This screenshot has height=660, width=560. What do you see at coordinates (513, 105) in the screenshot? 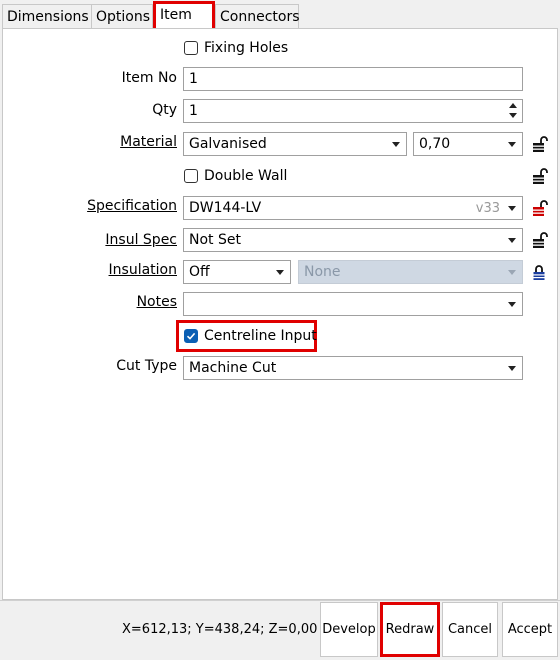
I see `spin-up-icon` at bounding box center [513, 105].